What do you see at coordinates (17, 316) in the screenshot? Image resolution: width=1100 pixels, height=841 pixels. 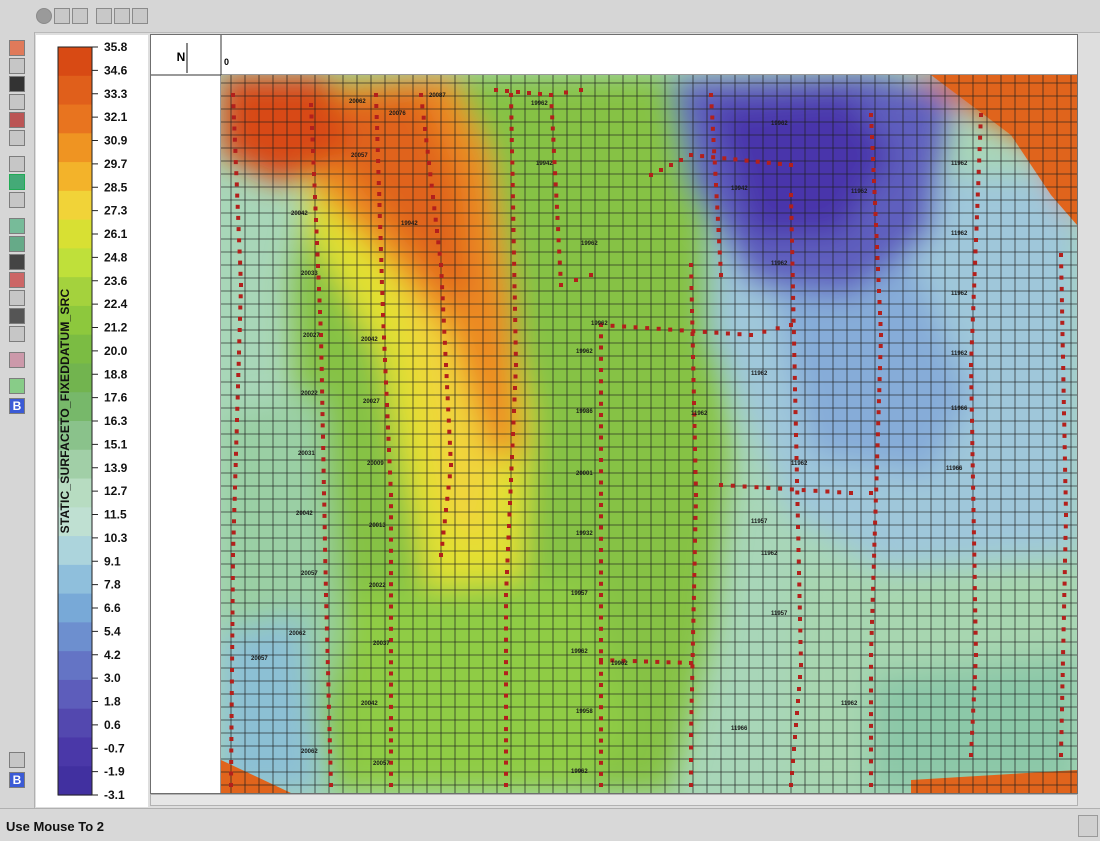 I see `gradient-icon` at bounding box center [17, 316].